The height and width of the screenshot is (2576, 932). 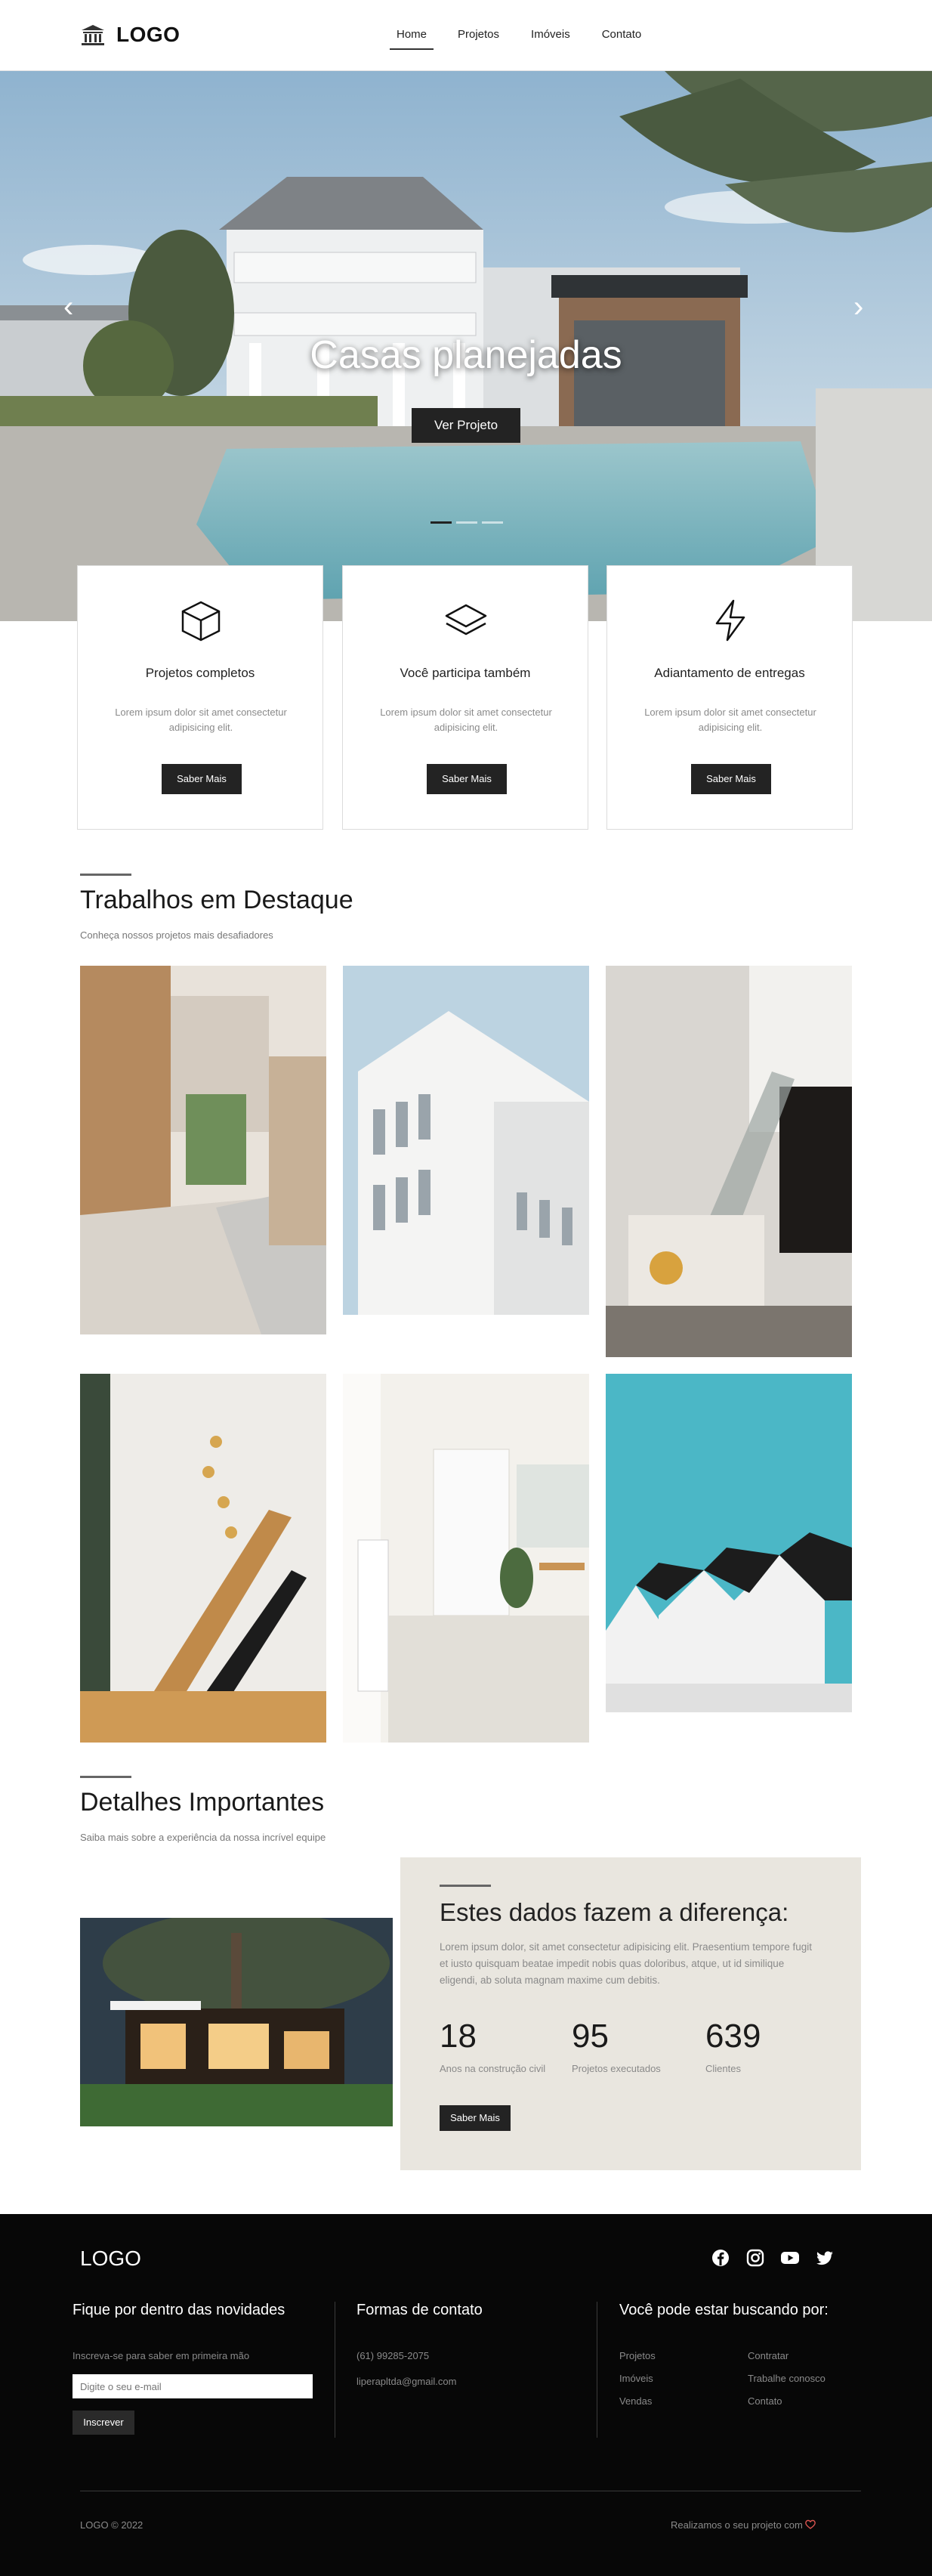 I want to click on stat-number: 18, so click(x=459, y=2036).